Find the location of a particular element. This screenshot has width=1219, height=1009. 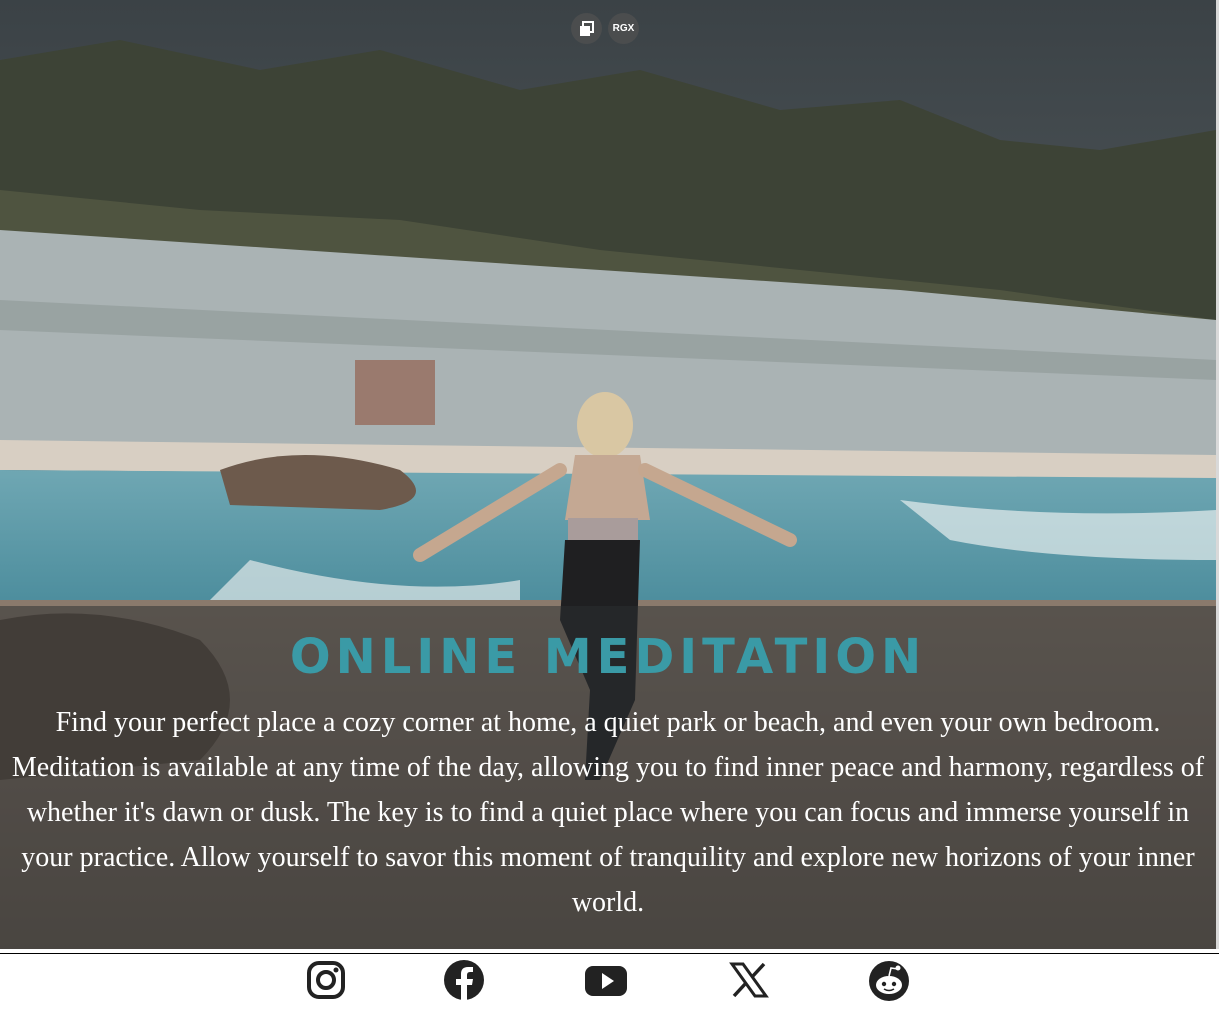

facebook-icon is located at coordinates (464, 980).